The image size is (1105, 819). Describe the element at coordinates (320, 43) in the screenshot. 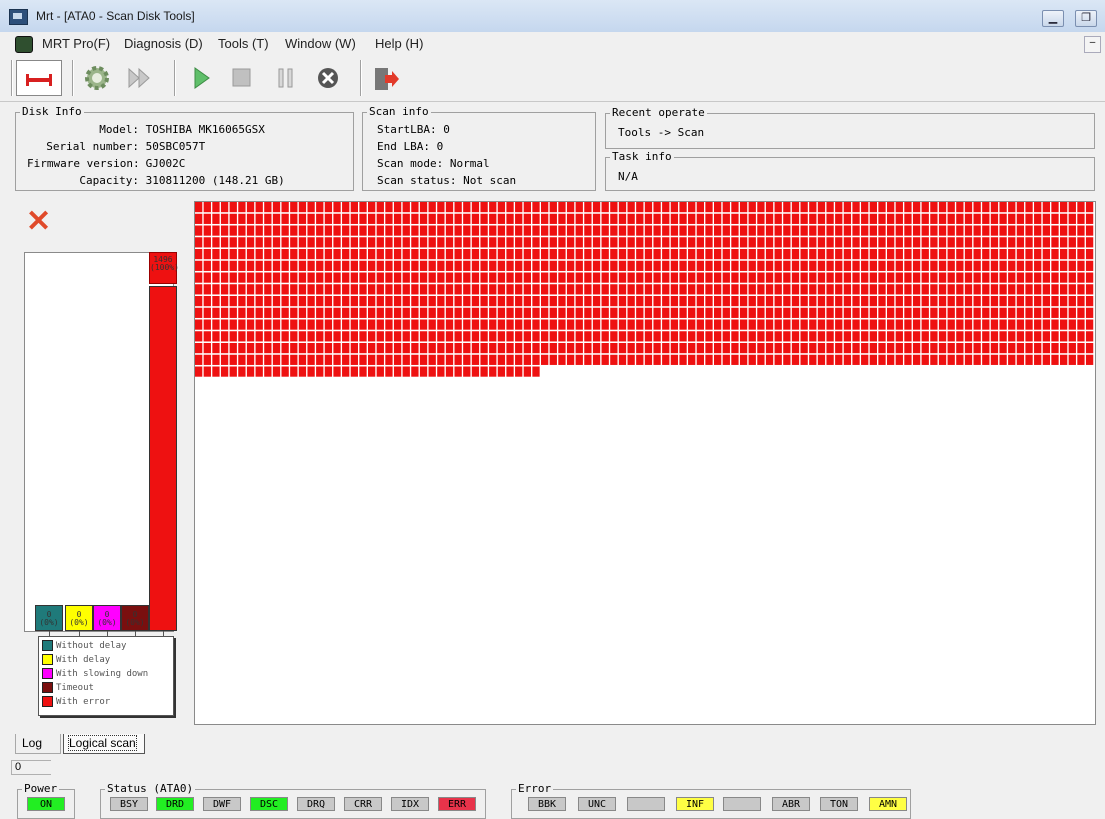

I see `menu-window: Window (W)` at that location.